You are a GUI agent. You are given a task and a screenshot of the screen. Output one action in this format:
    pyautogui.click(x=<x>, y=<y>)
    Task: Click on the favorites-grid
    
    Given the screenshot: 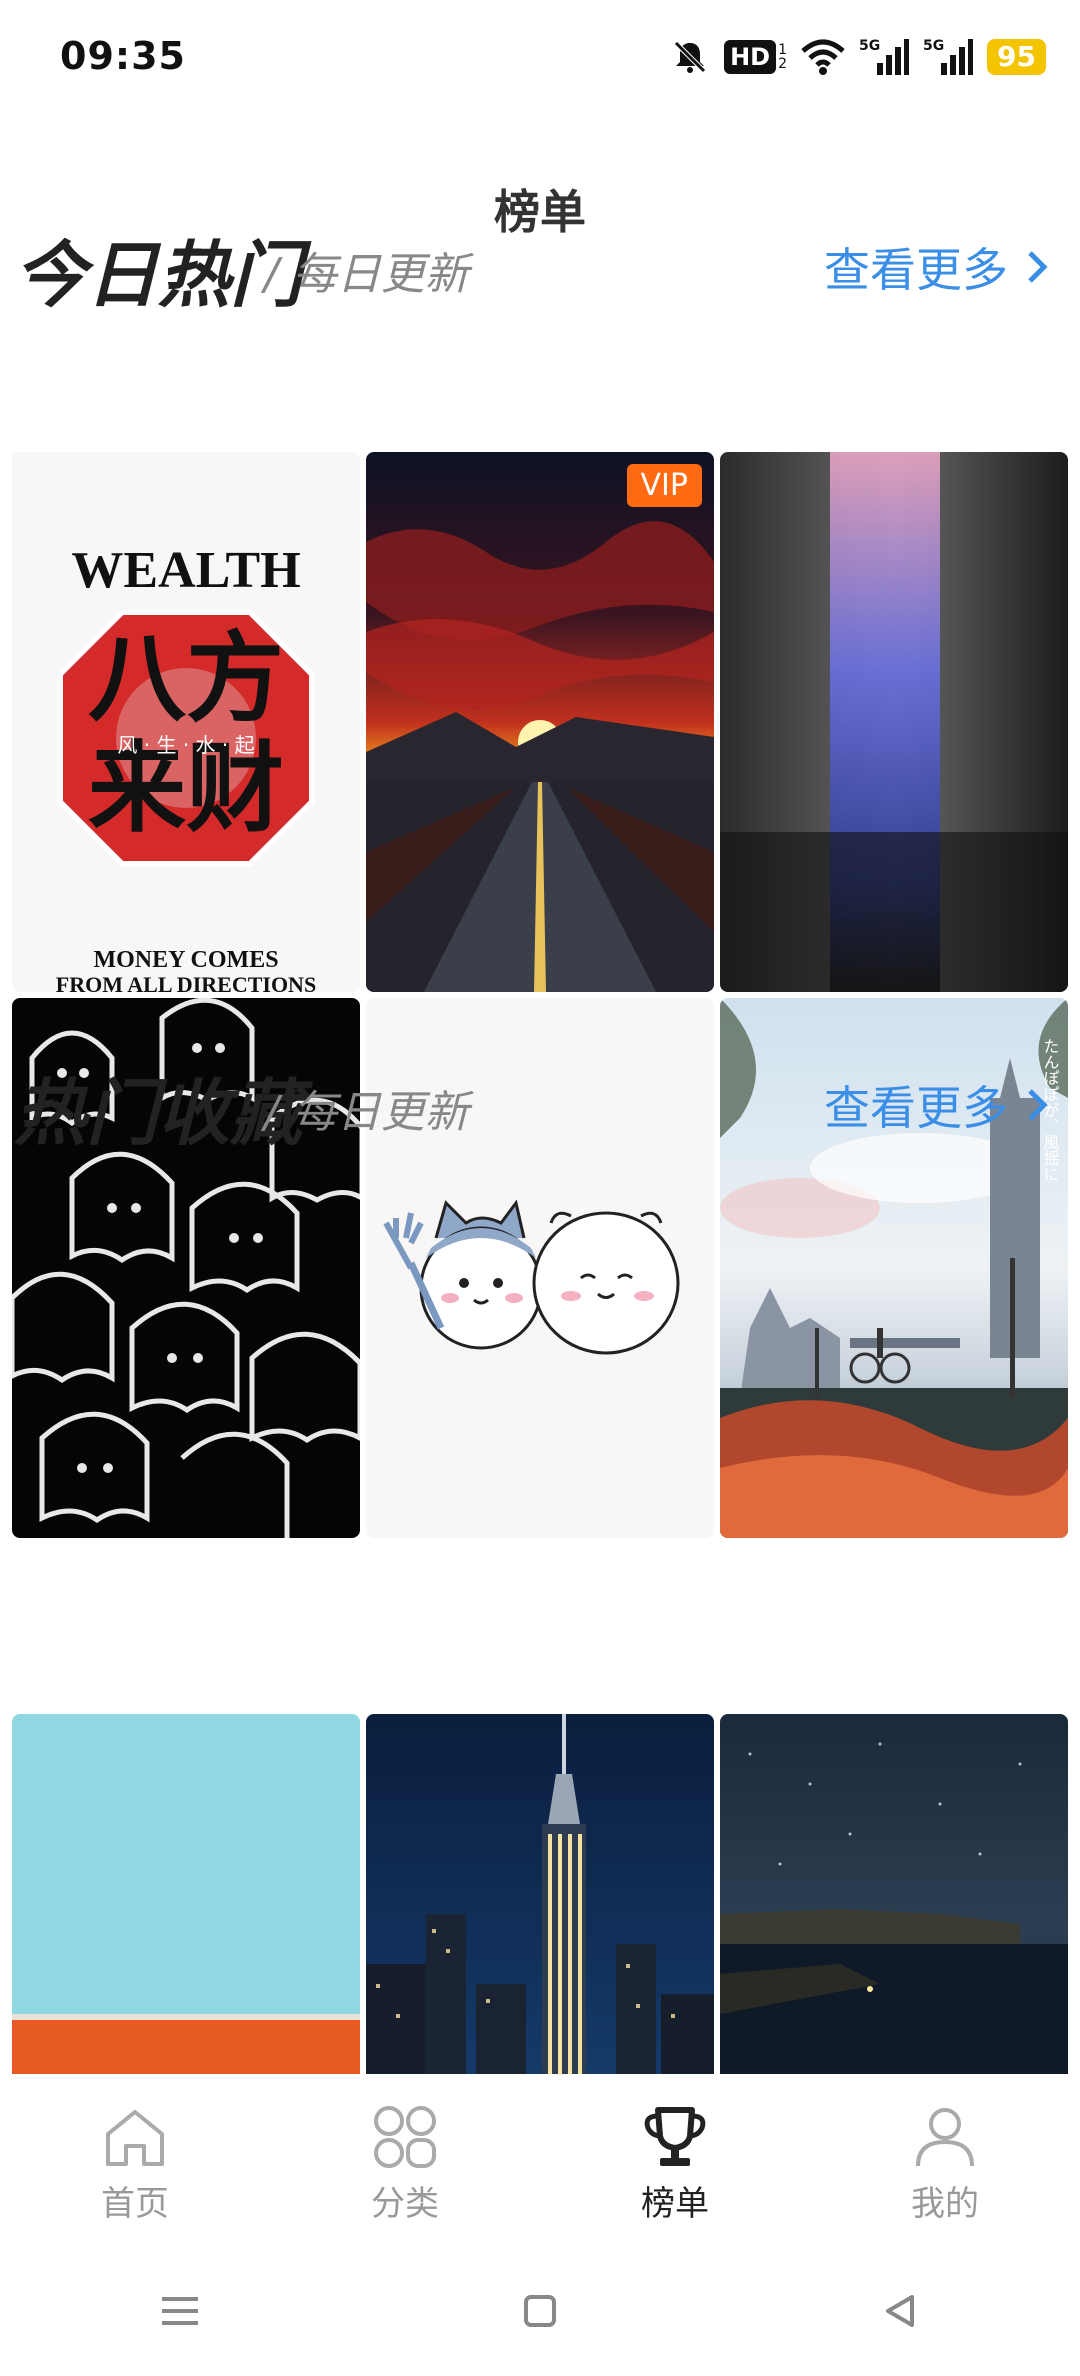 What is the action you would take?
    pyautogui.click(x=540, y=1894)
    